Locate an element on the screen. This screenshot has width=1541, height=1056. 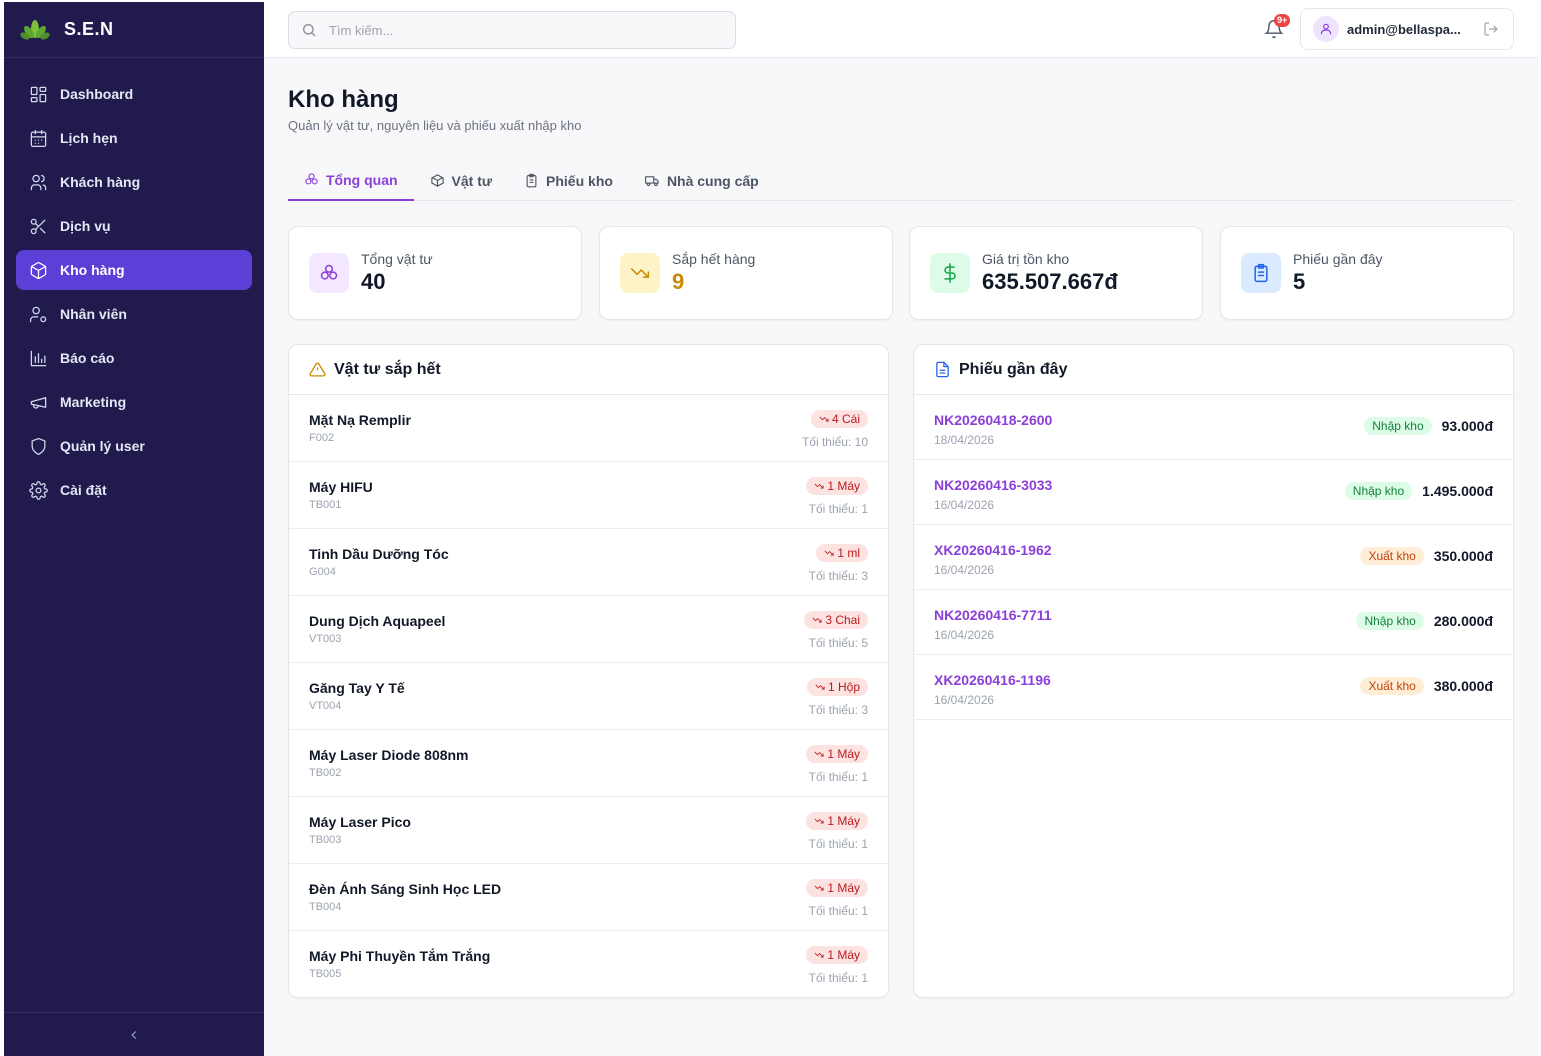
list-item: Găng Tay Y Tế VT004 1 Hộp Tối thiểu: 3 is located at coordinates (588, 696).